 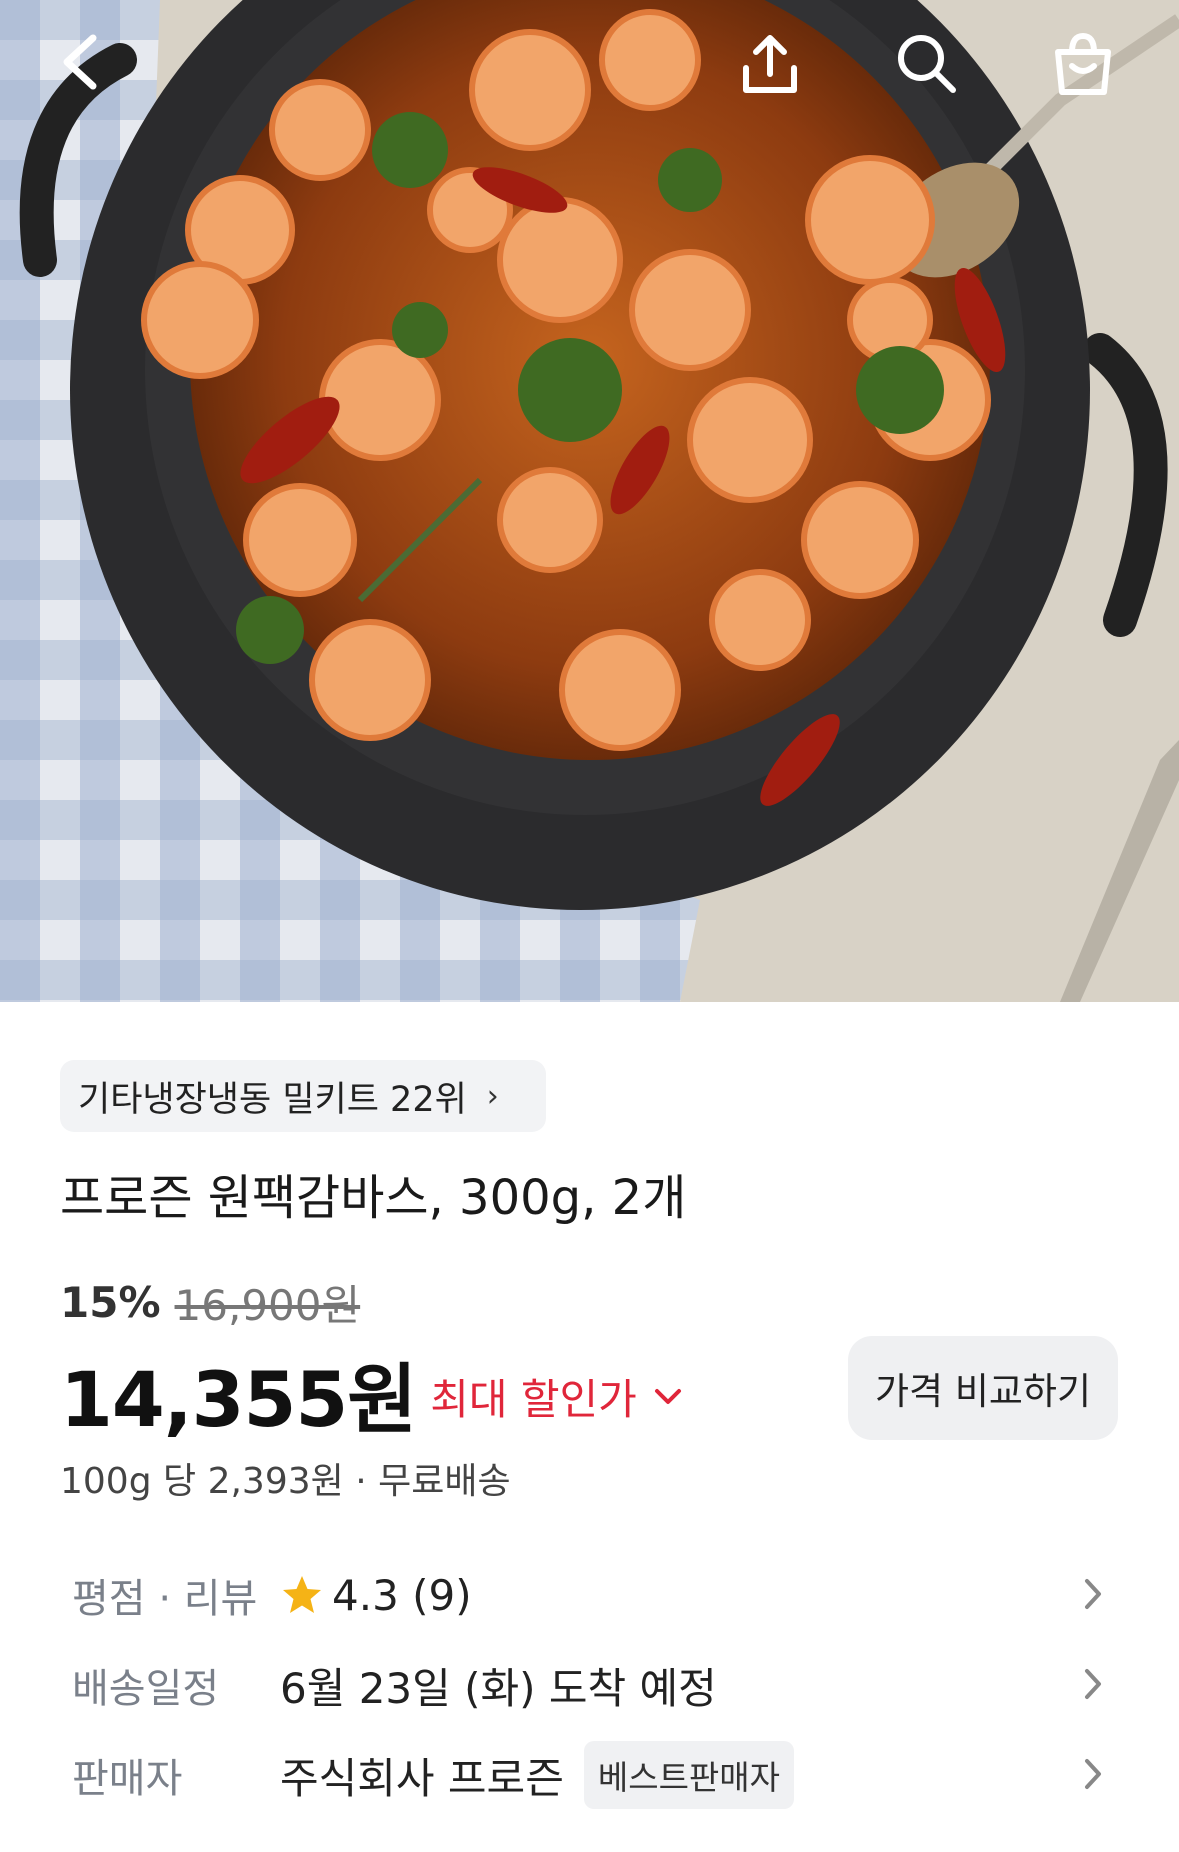 I want to click on shopping-bag-icon, so click(x=1083, y=63).